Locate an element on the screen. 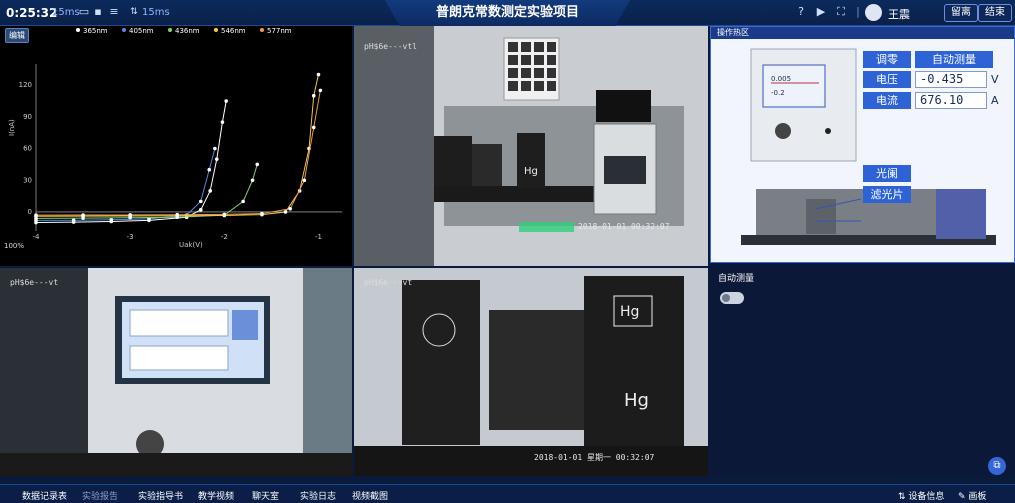 Image resolution: width=1015 pixels, height=503 pixels. end-button: 结束 is located at coordinates (995, 13).